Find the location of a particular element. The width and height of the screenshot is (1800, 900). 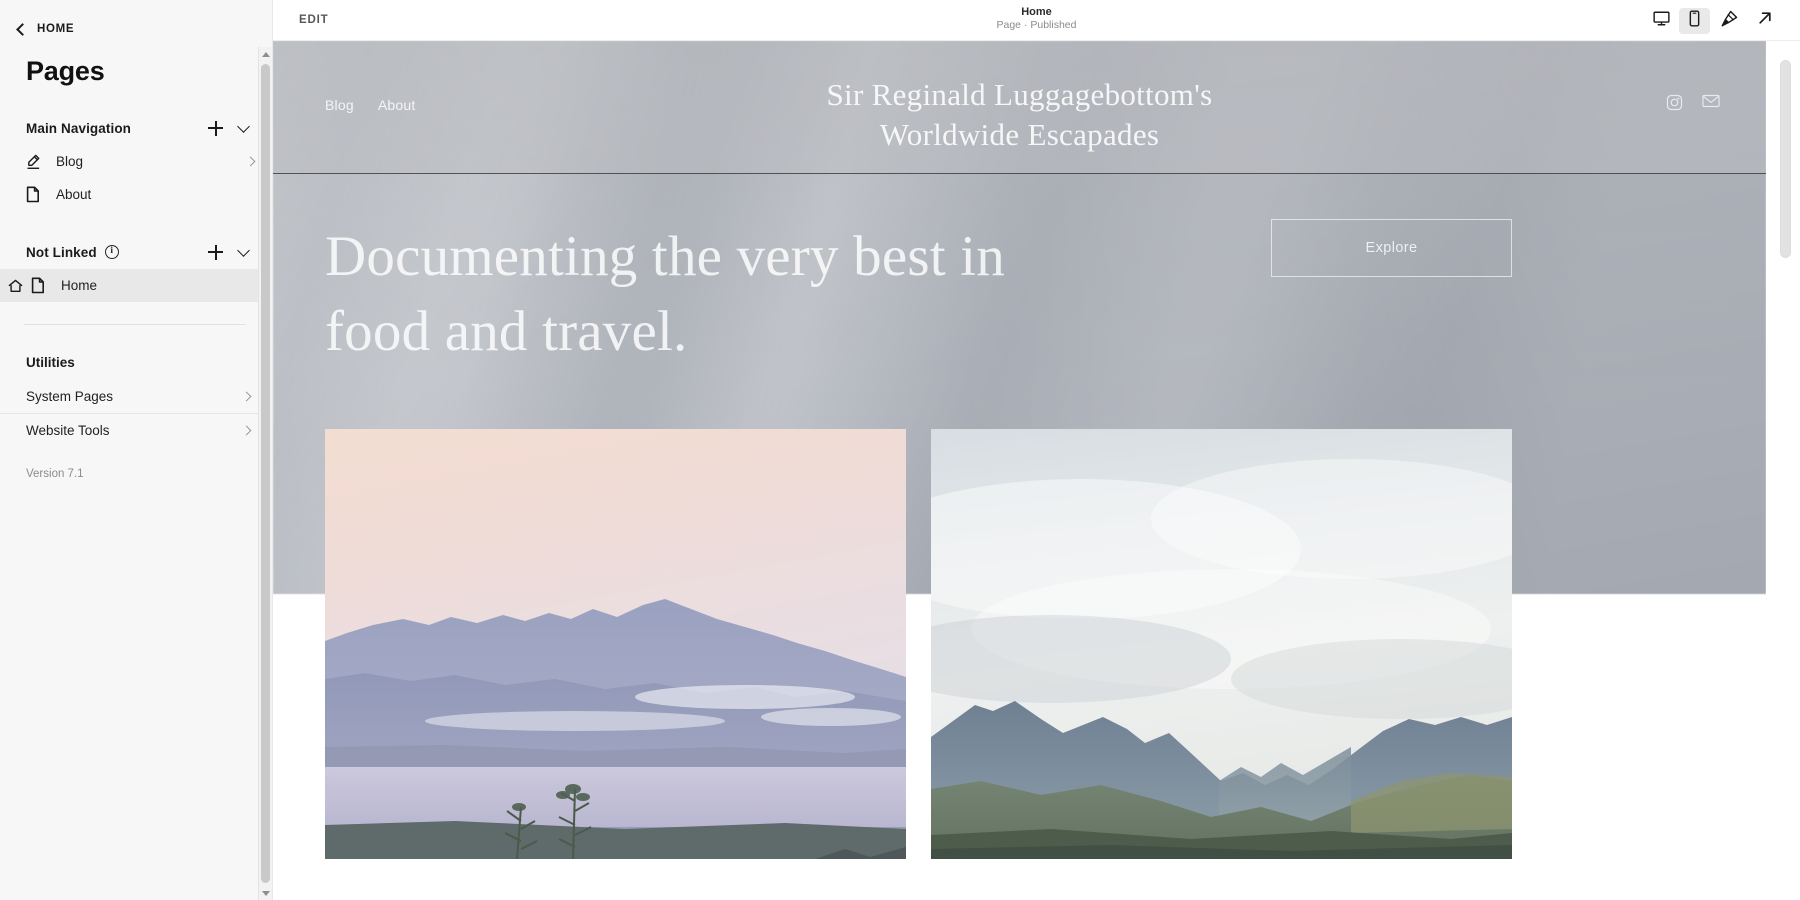

style-editor-button is located at coordinates (1729, 21).